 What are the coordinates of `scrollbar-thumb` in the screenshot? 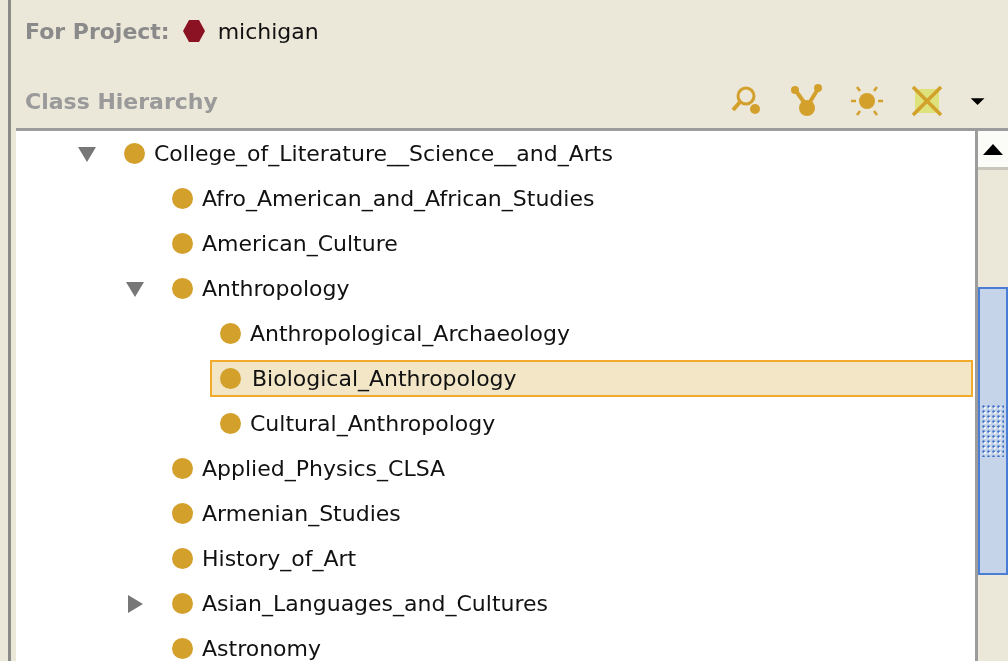 It's located at (993, 431).